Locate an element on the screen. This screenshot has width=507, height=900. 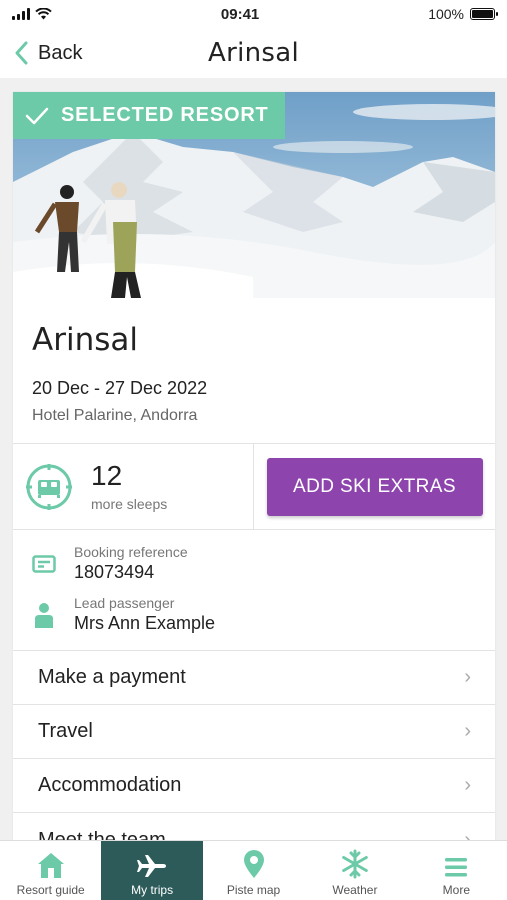
house-icon is located at coordinates (50, 865).